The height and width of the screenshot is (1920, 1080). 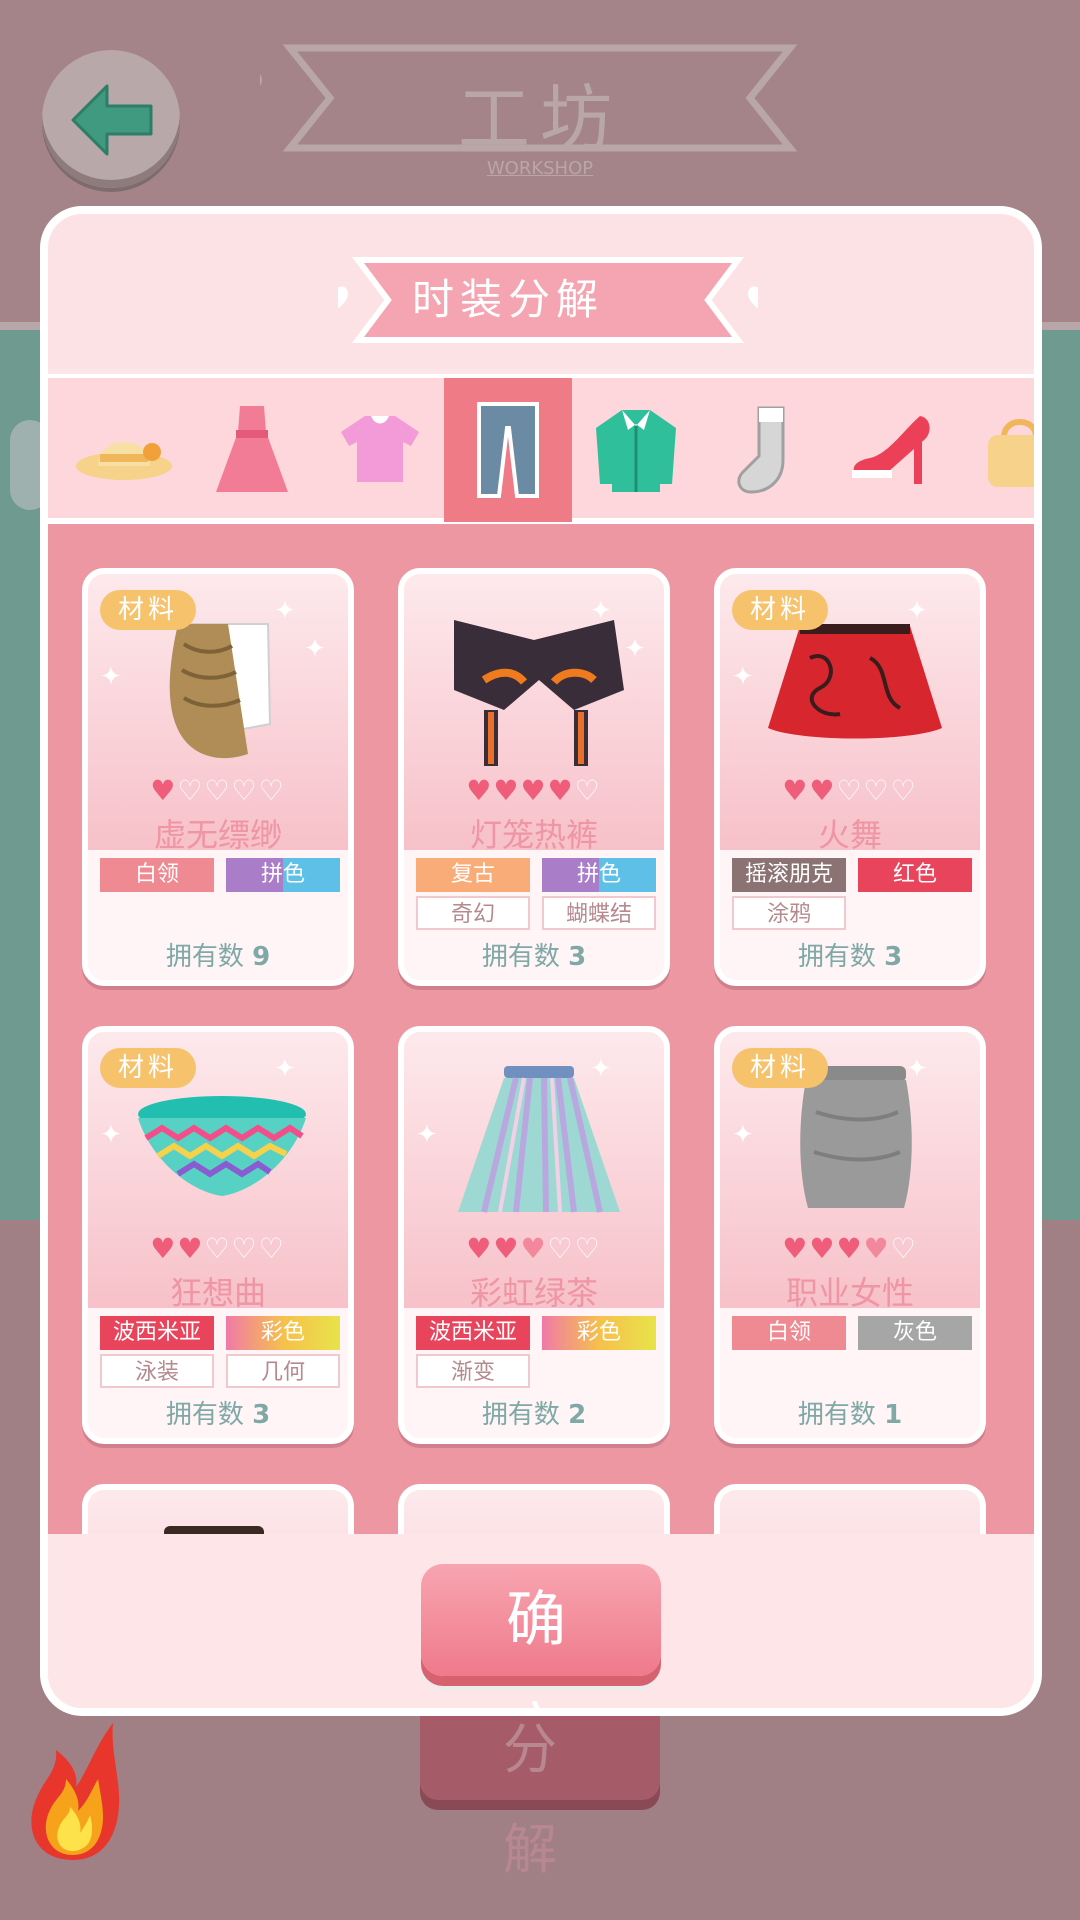 What do you see at coordinates (164, 790) in the screenshot?
I see `heart-full-icon: ♥` at bounding box center [164, 790].